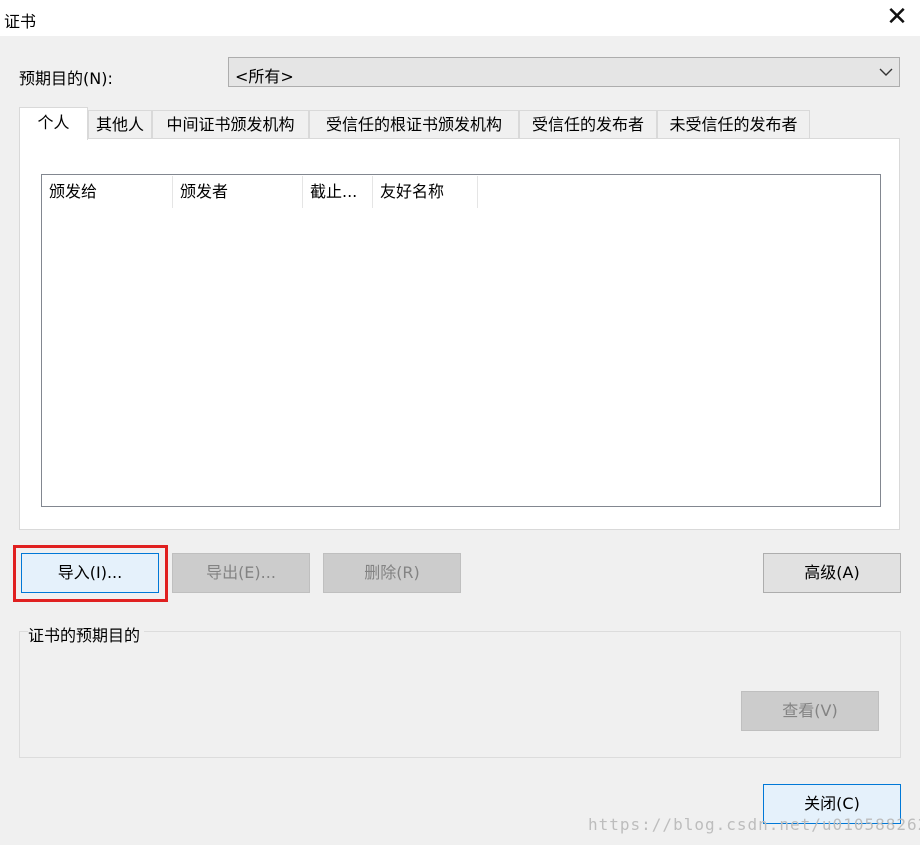 This screenshot has width=920, height=845. What do you see at coordinates (230, 124) in the screenshot?
I see `tab-intermediate-ca: 中间证书颁发机构` at bounding box center [230, 124].